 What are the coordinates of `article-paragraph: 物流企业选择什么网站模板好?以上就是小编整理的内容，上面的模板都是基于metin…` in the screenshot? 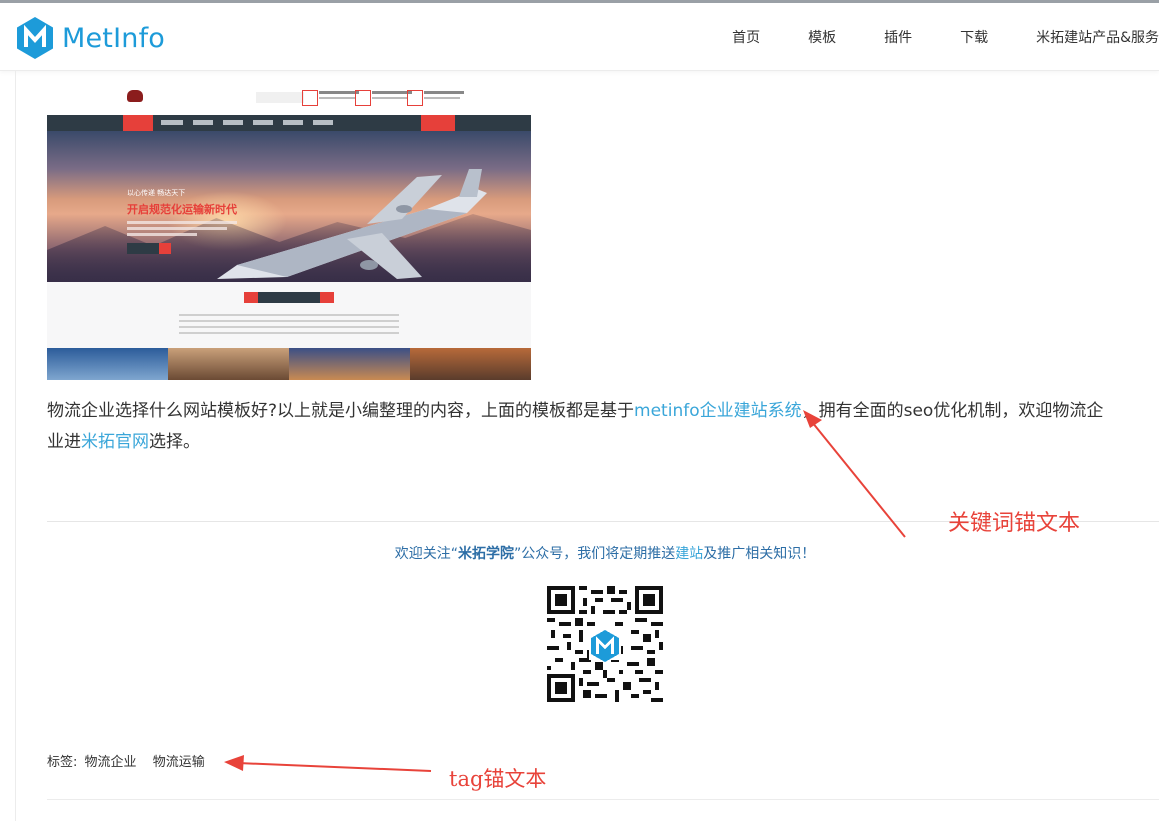 It's located at (603, 427).